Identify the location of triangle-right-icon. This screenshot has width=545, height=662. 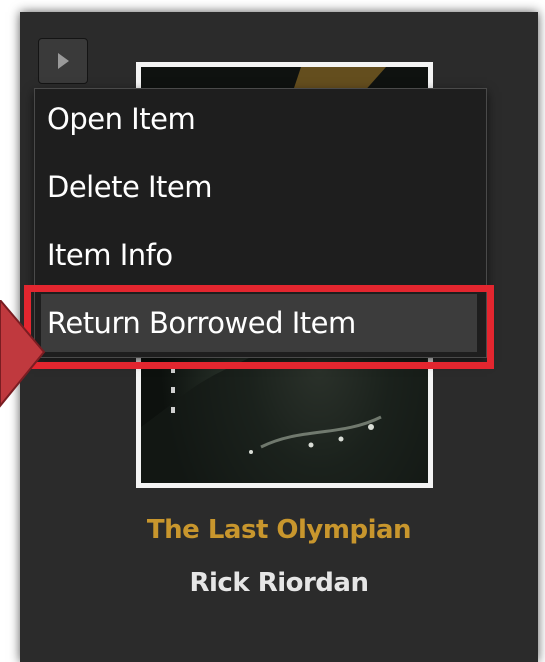
(63, 61).